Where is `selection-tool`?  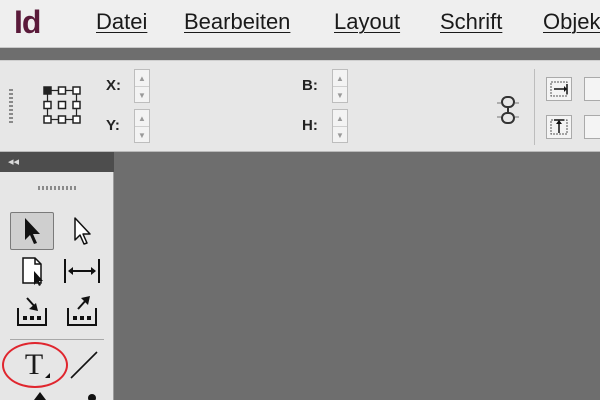 selection-tool is located at coordinates (32, 231).